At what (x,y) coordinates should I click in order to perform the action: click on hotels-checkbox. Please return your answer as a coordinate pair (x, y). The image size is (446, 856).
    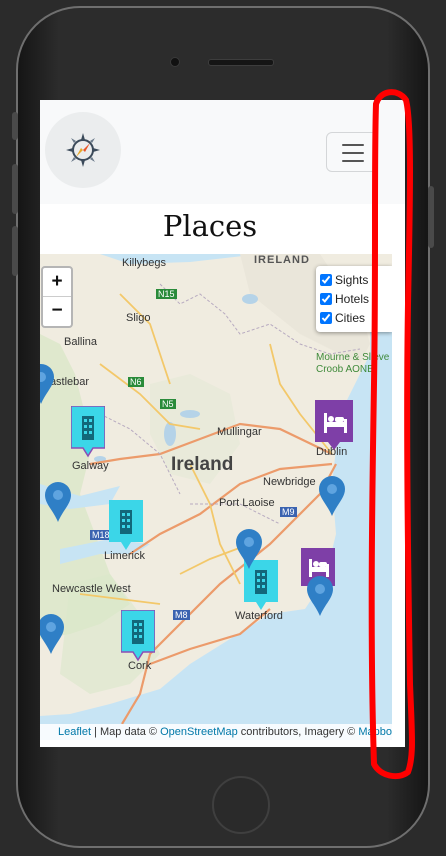
    Looking at the image, I should click on (326, 298).